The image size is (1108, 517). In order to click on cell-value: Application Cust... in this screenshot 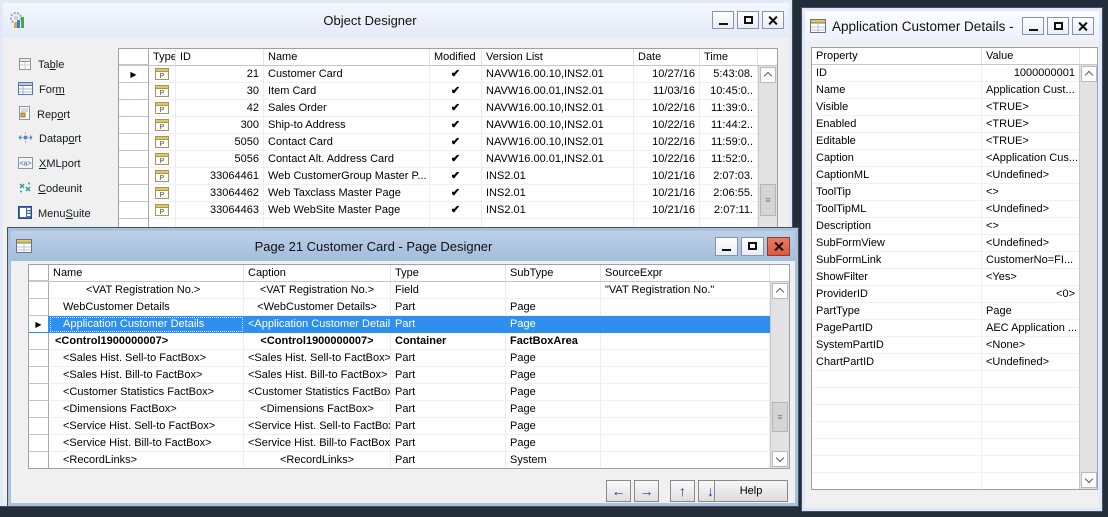, I will do `click(1031, 90)`.